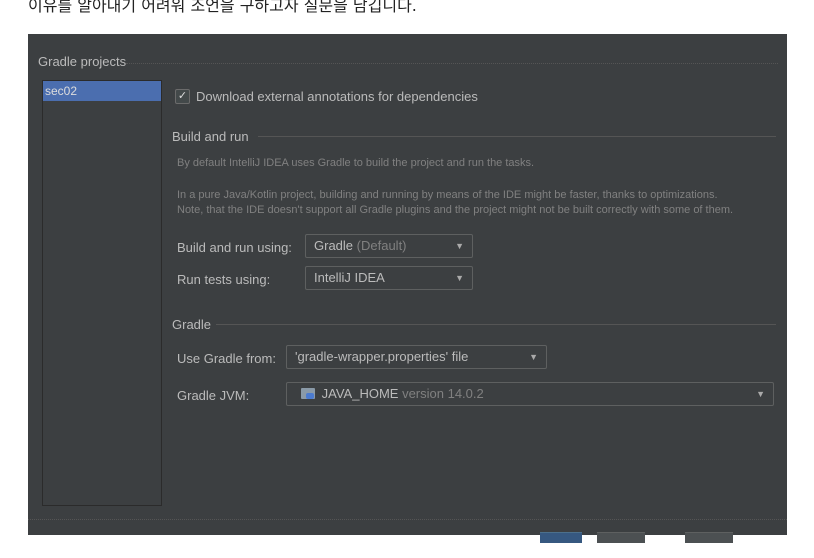 This screenshot has width=814, height=558. What do you see at coordinates (381, 245) in the screenshot?
I see `default-suffix: (Default)` at bounding box center [381, 245].